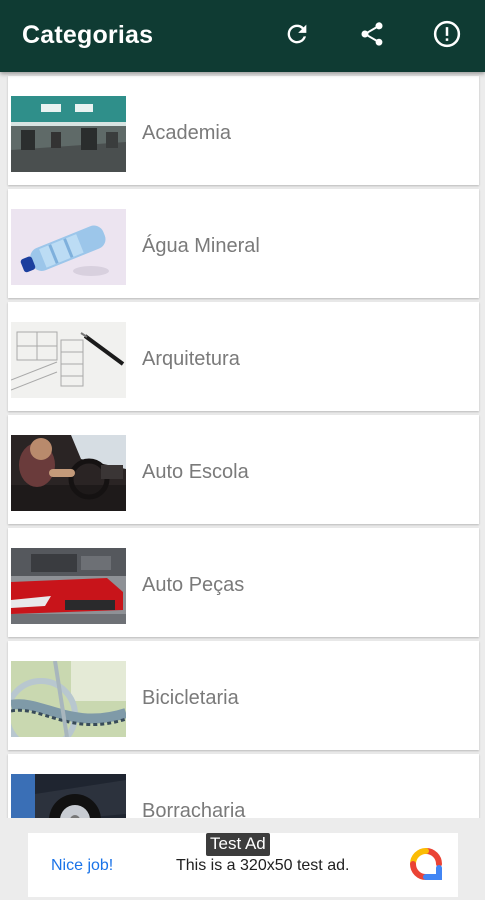 This screenshot has width=485, height=900. I want to click on category-item-arquitetura: Arquitetura, so click(243, 356).